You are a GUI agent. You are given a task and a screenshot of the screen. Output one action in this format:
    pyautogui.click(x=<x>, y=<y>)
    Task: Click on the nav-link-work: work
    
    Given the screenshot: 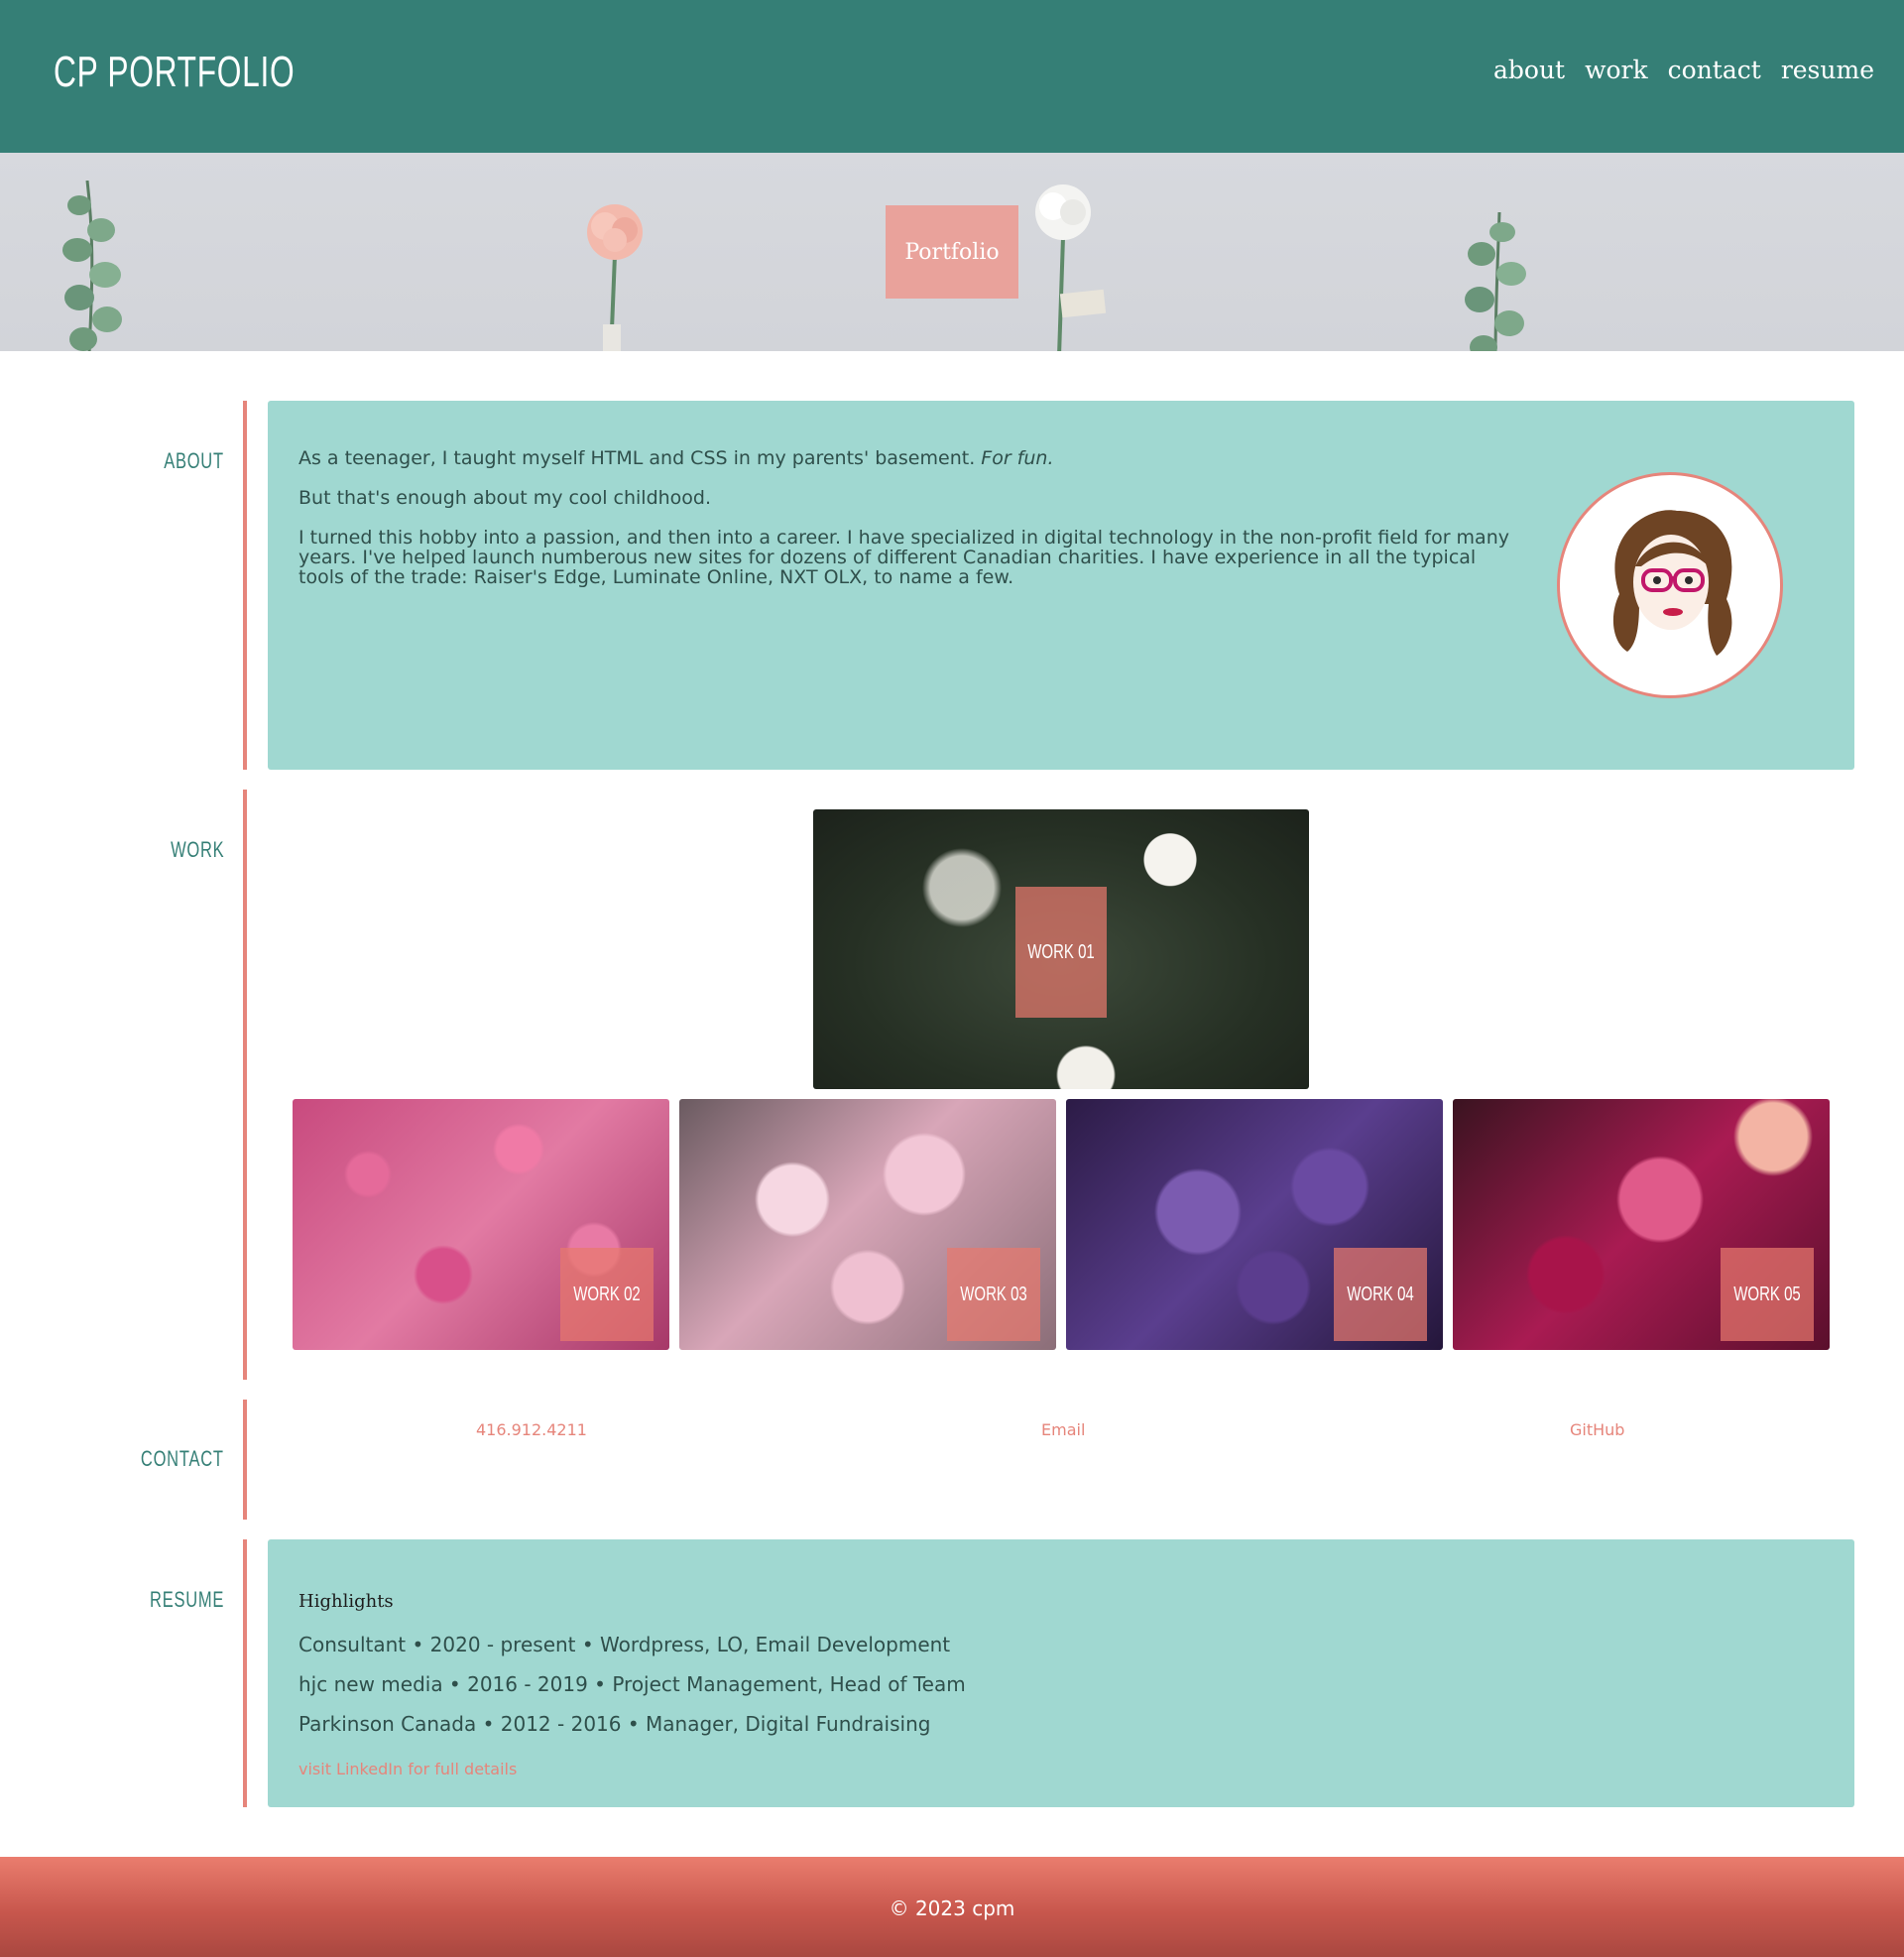 What is the action you would take?
    pyautogui.click(x=1616, y=70)
    